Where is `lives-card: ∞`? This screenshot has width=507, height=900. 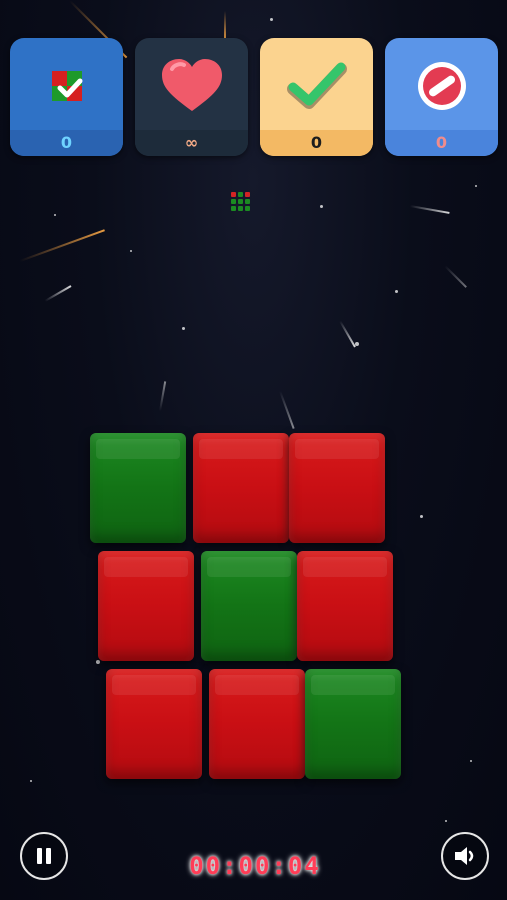
lives-card: ∞ is located at coordinates (191, 97).